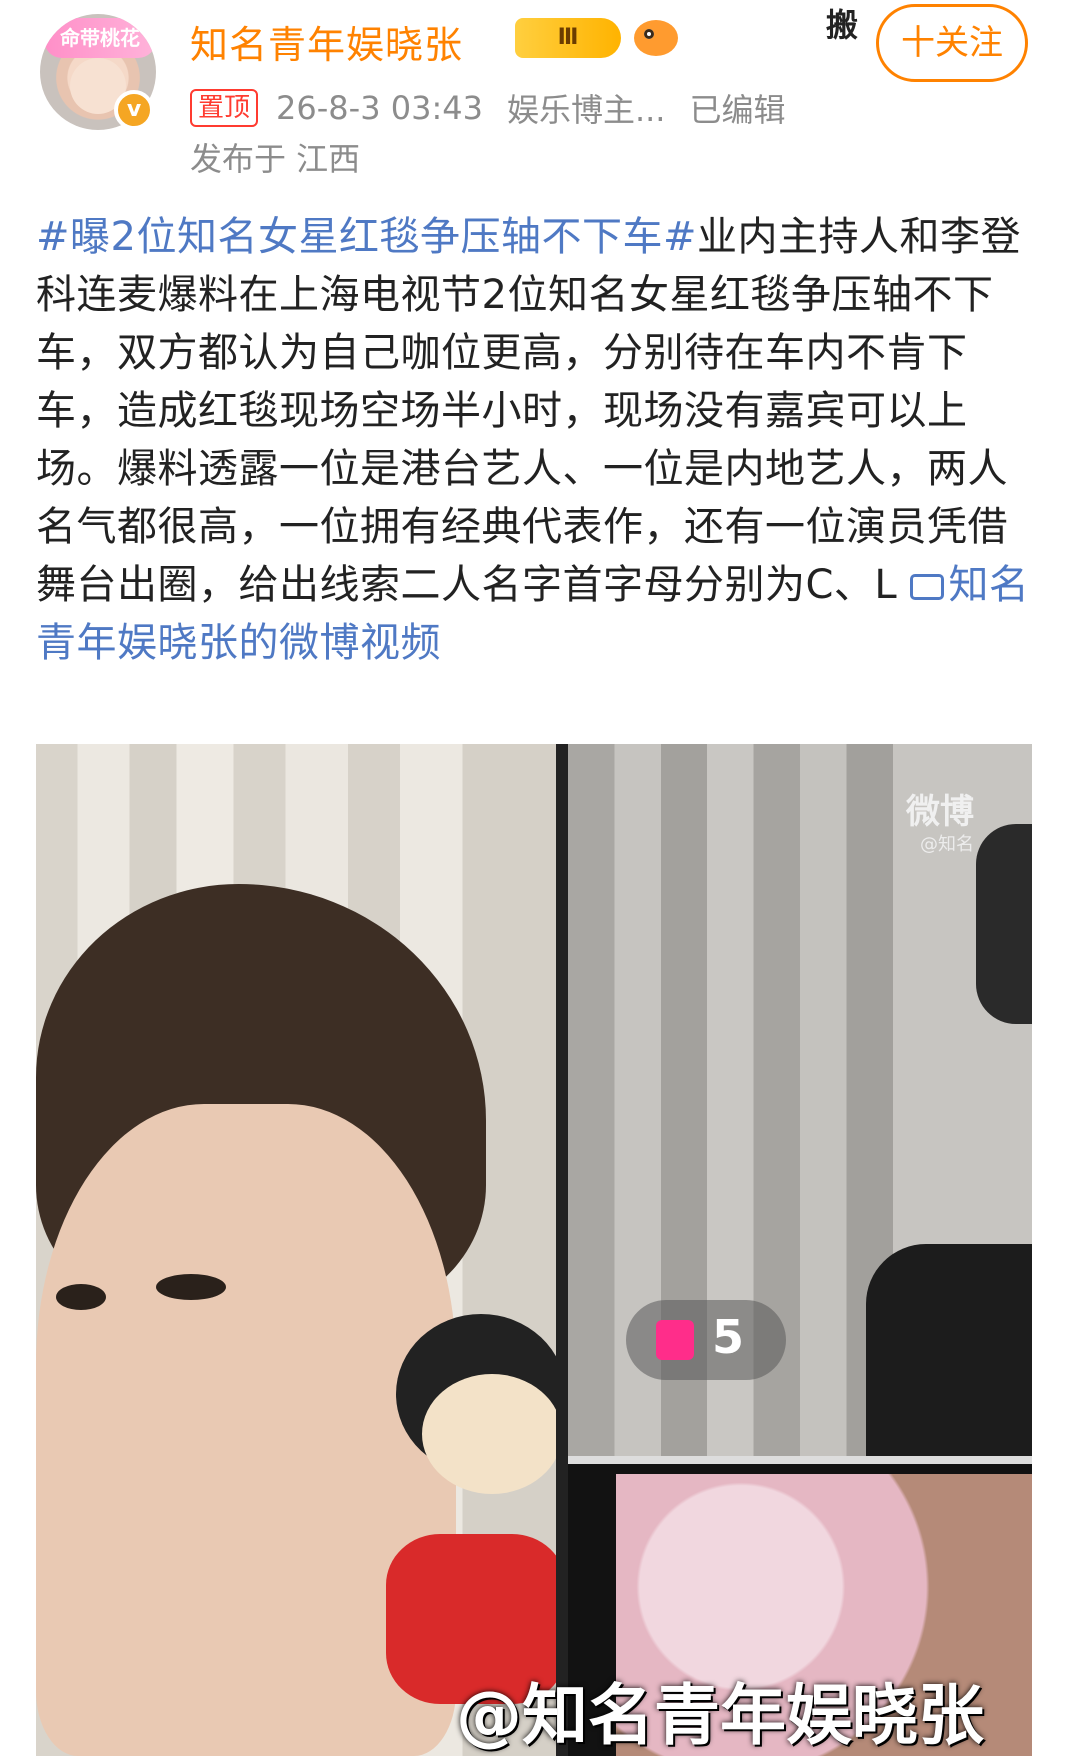 The width and height of the screenshot is (1068, 1756). I want to click on fish-badge-icon, so click(656, 38).